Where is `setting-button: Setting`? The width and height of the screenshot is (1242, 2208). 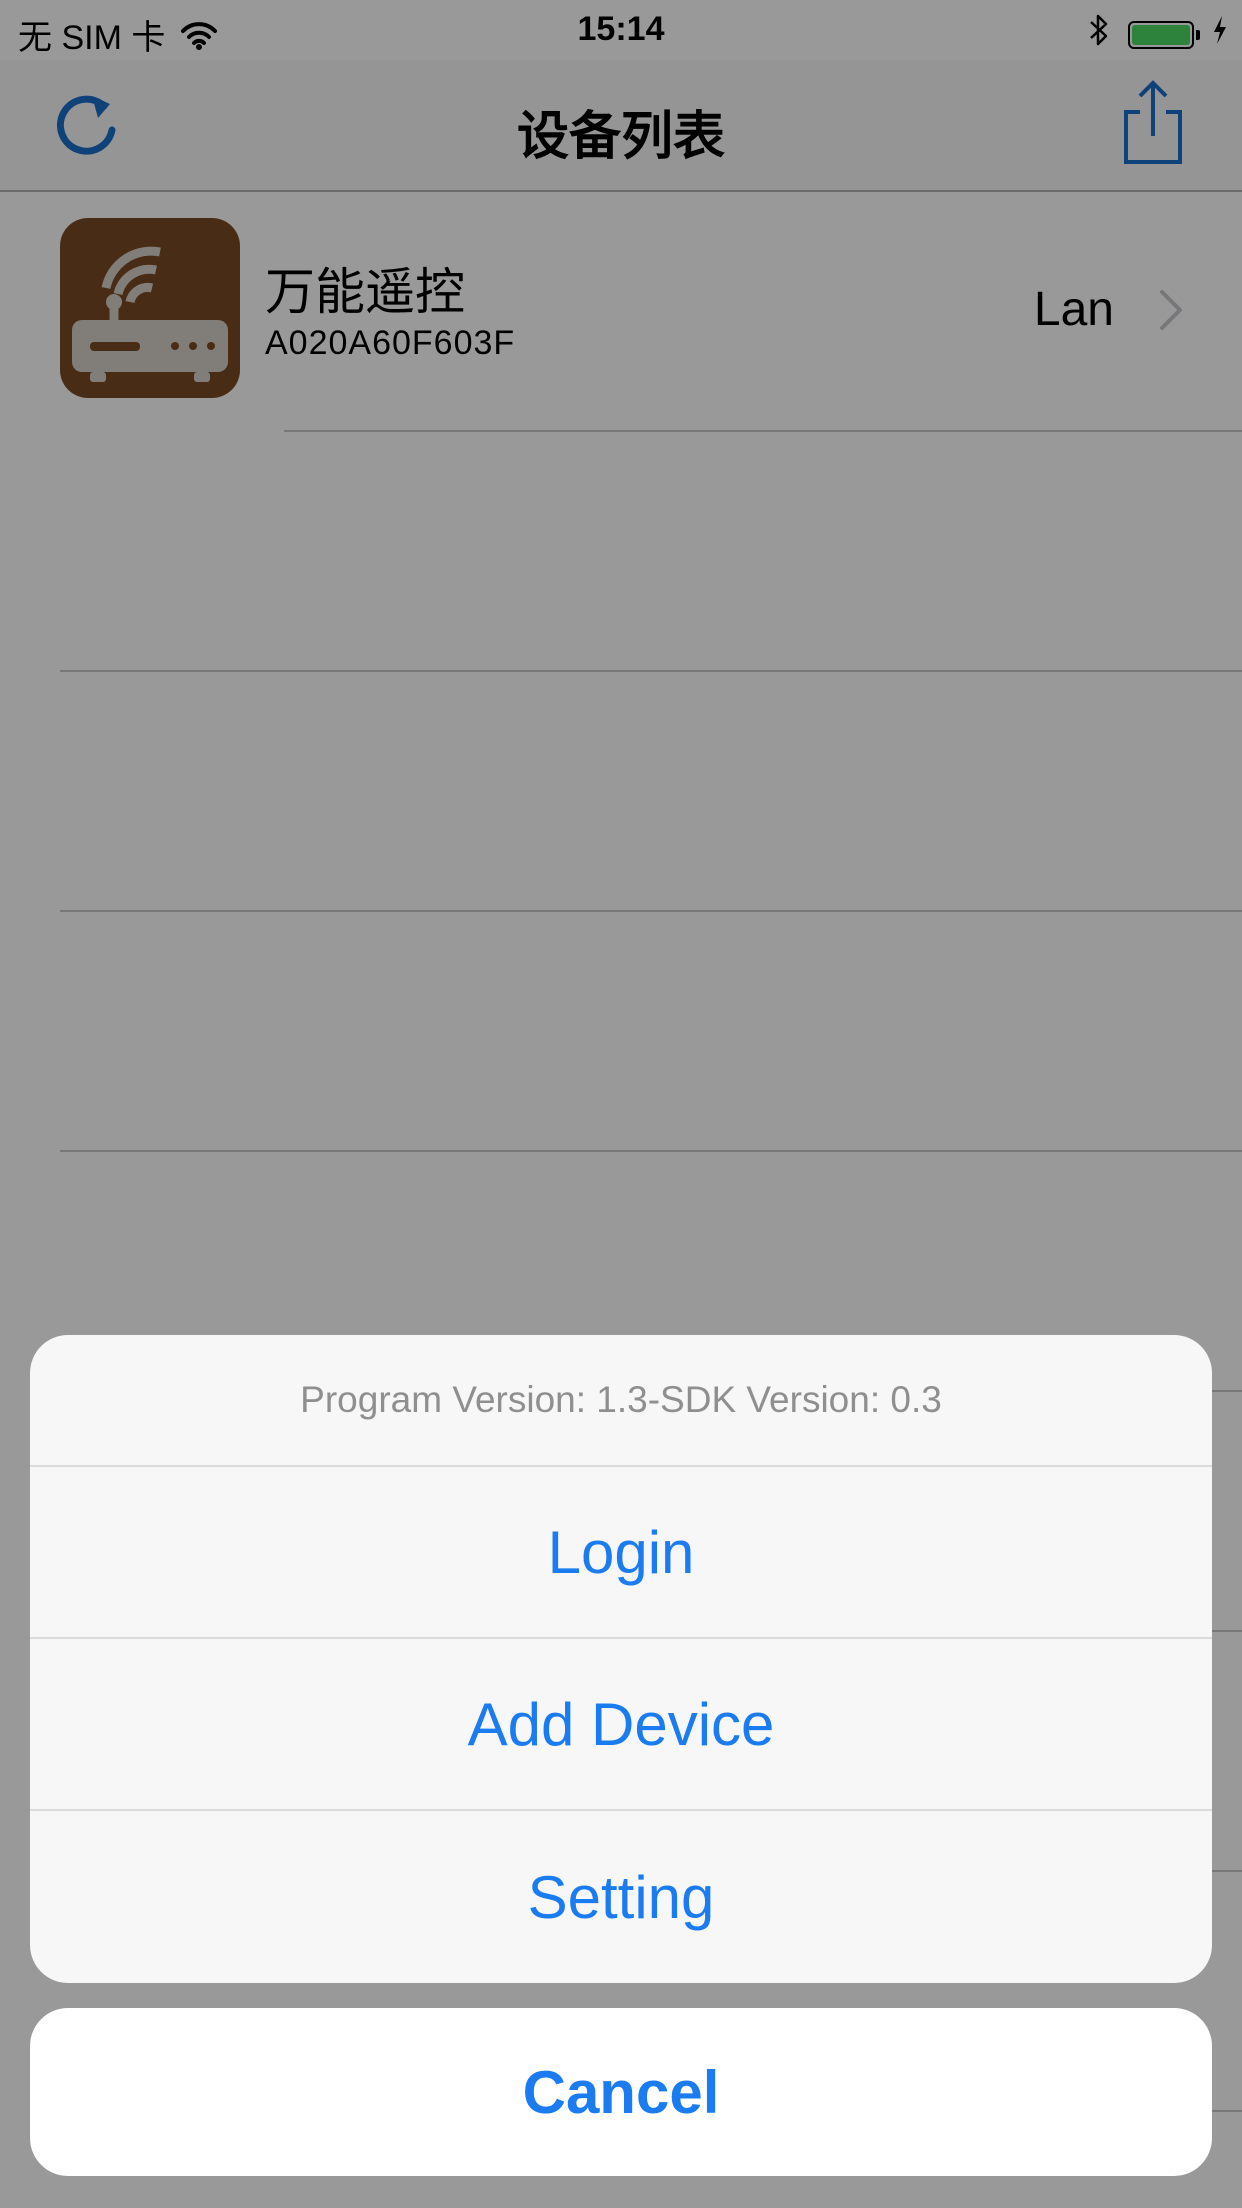
setting-button: Setting is located at coordinates (621, 1897).